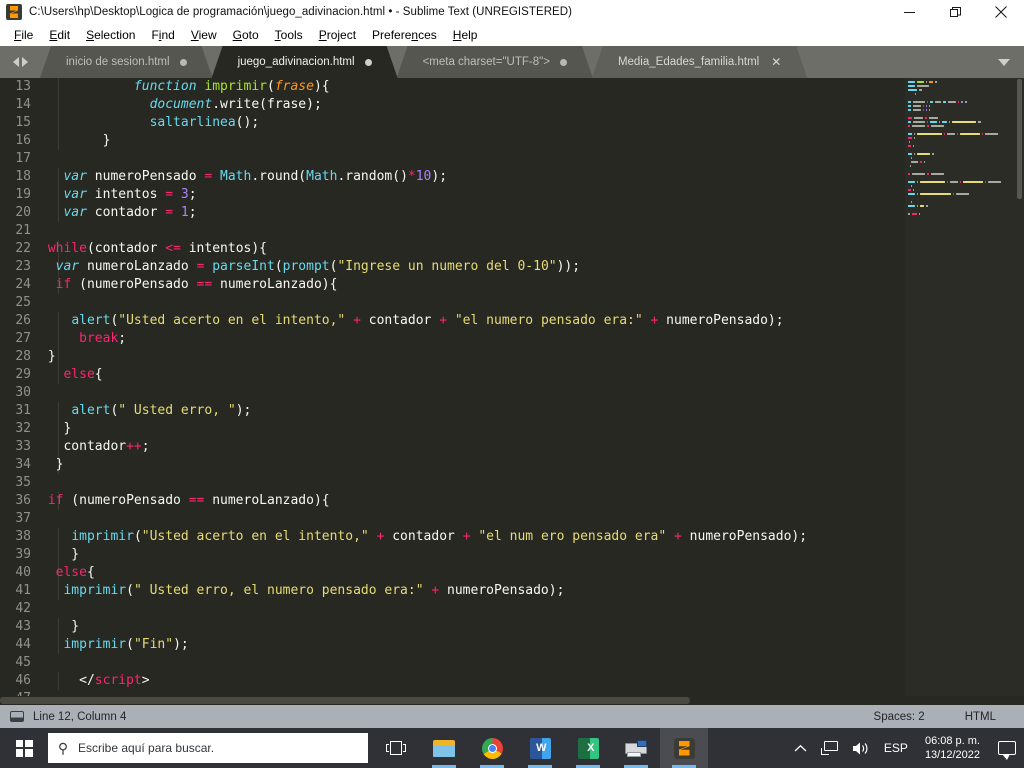 The height and width of the screenshot is (768, 1024). What do you see at coordinates (24, 748) in the screenshot?
I see `windows-start-icon` at bounding box center [24, 748].